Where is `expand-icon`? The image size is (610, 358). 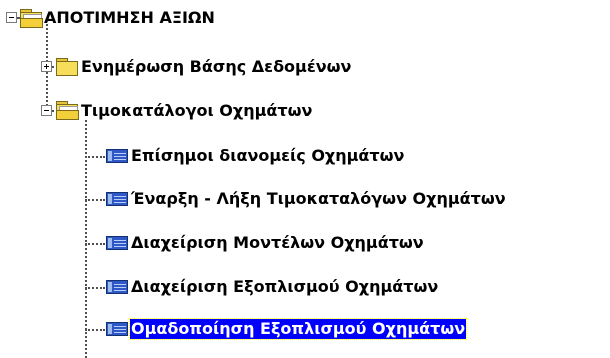
expand-icon is located at coordinates (46, 66).